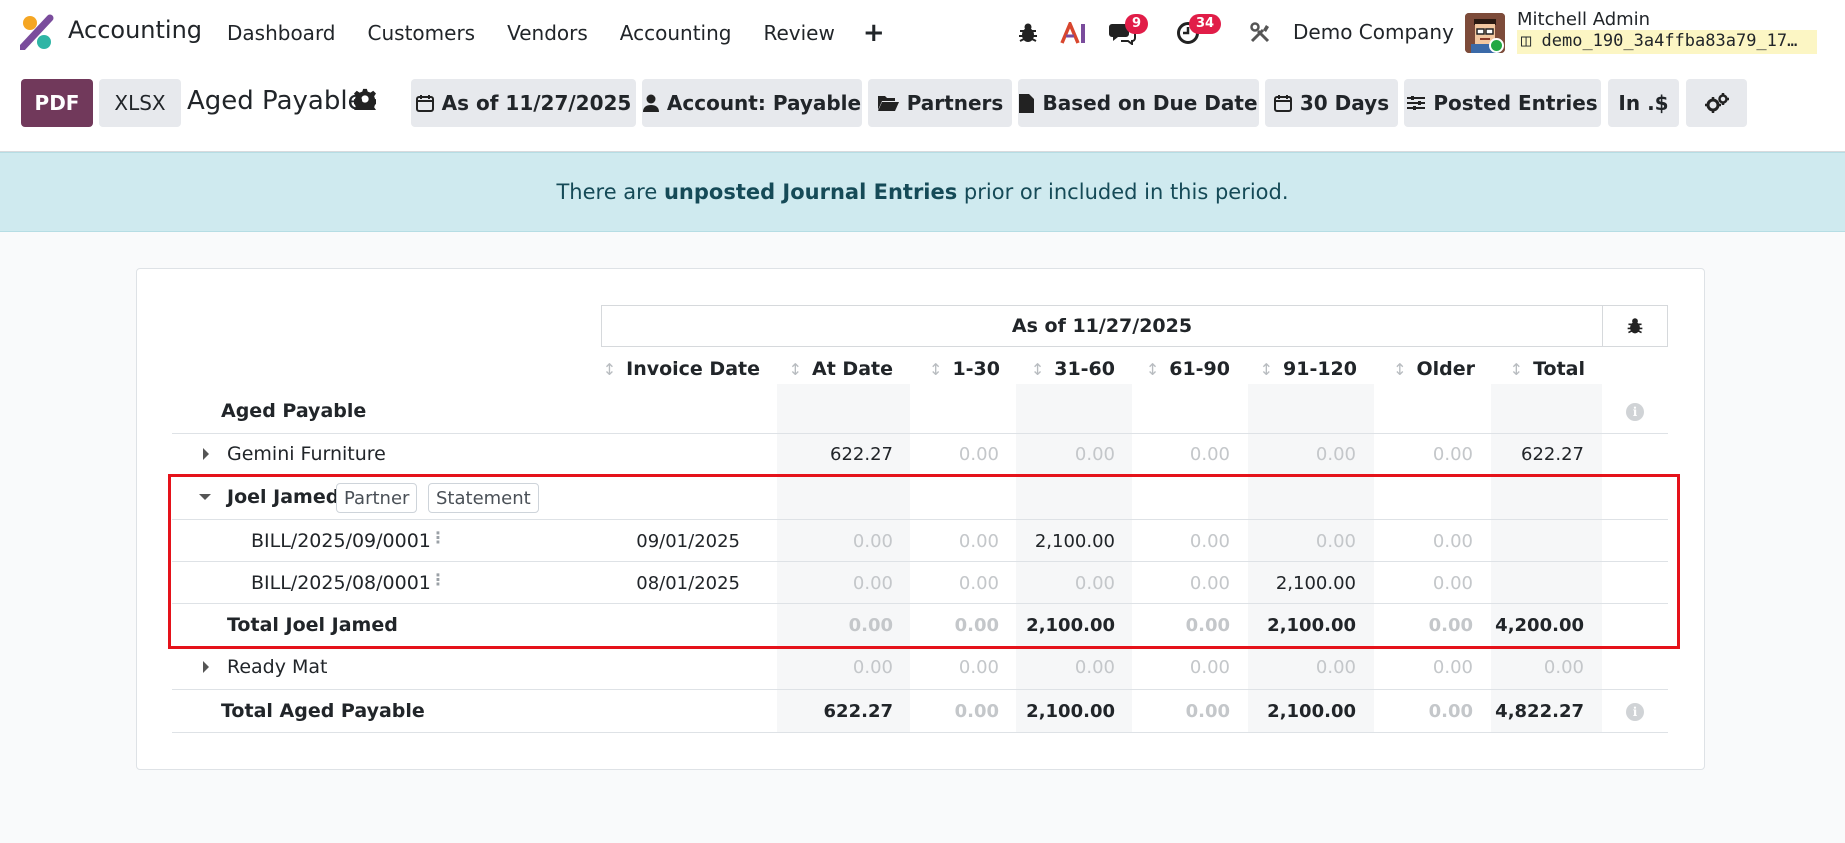  I want to click on options-cogs-button, so click(1716, 103).